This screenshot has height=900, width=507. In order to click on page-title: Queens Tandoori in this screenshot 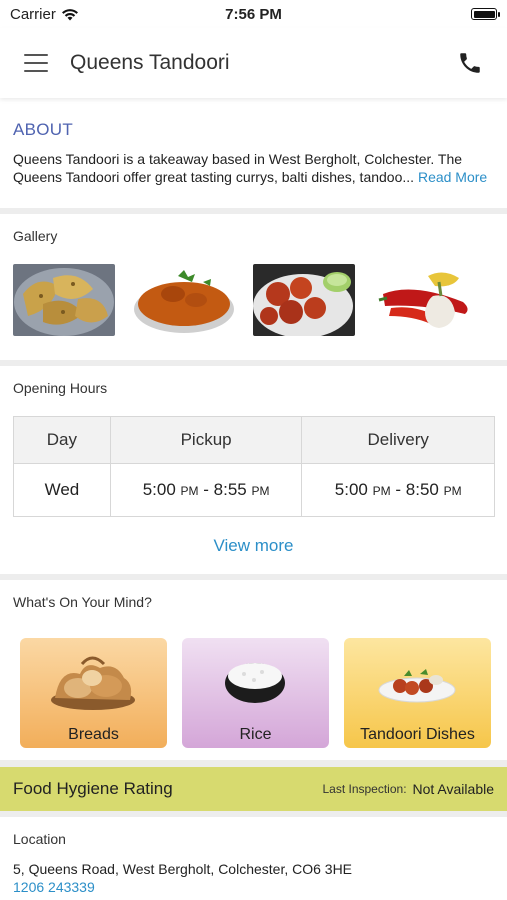, I will do `click(150, 62)`.